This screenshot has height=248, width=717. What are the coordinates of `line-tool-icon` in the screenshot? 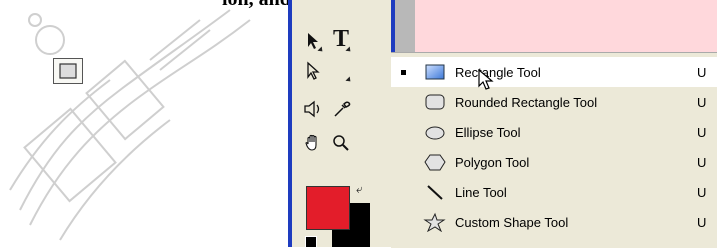 It's located at (435, 192).